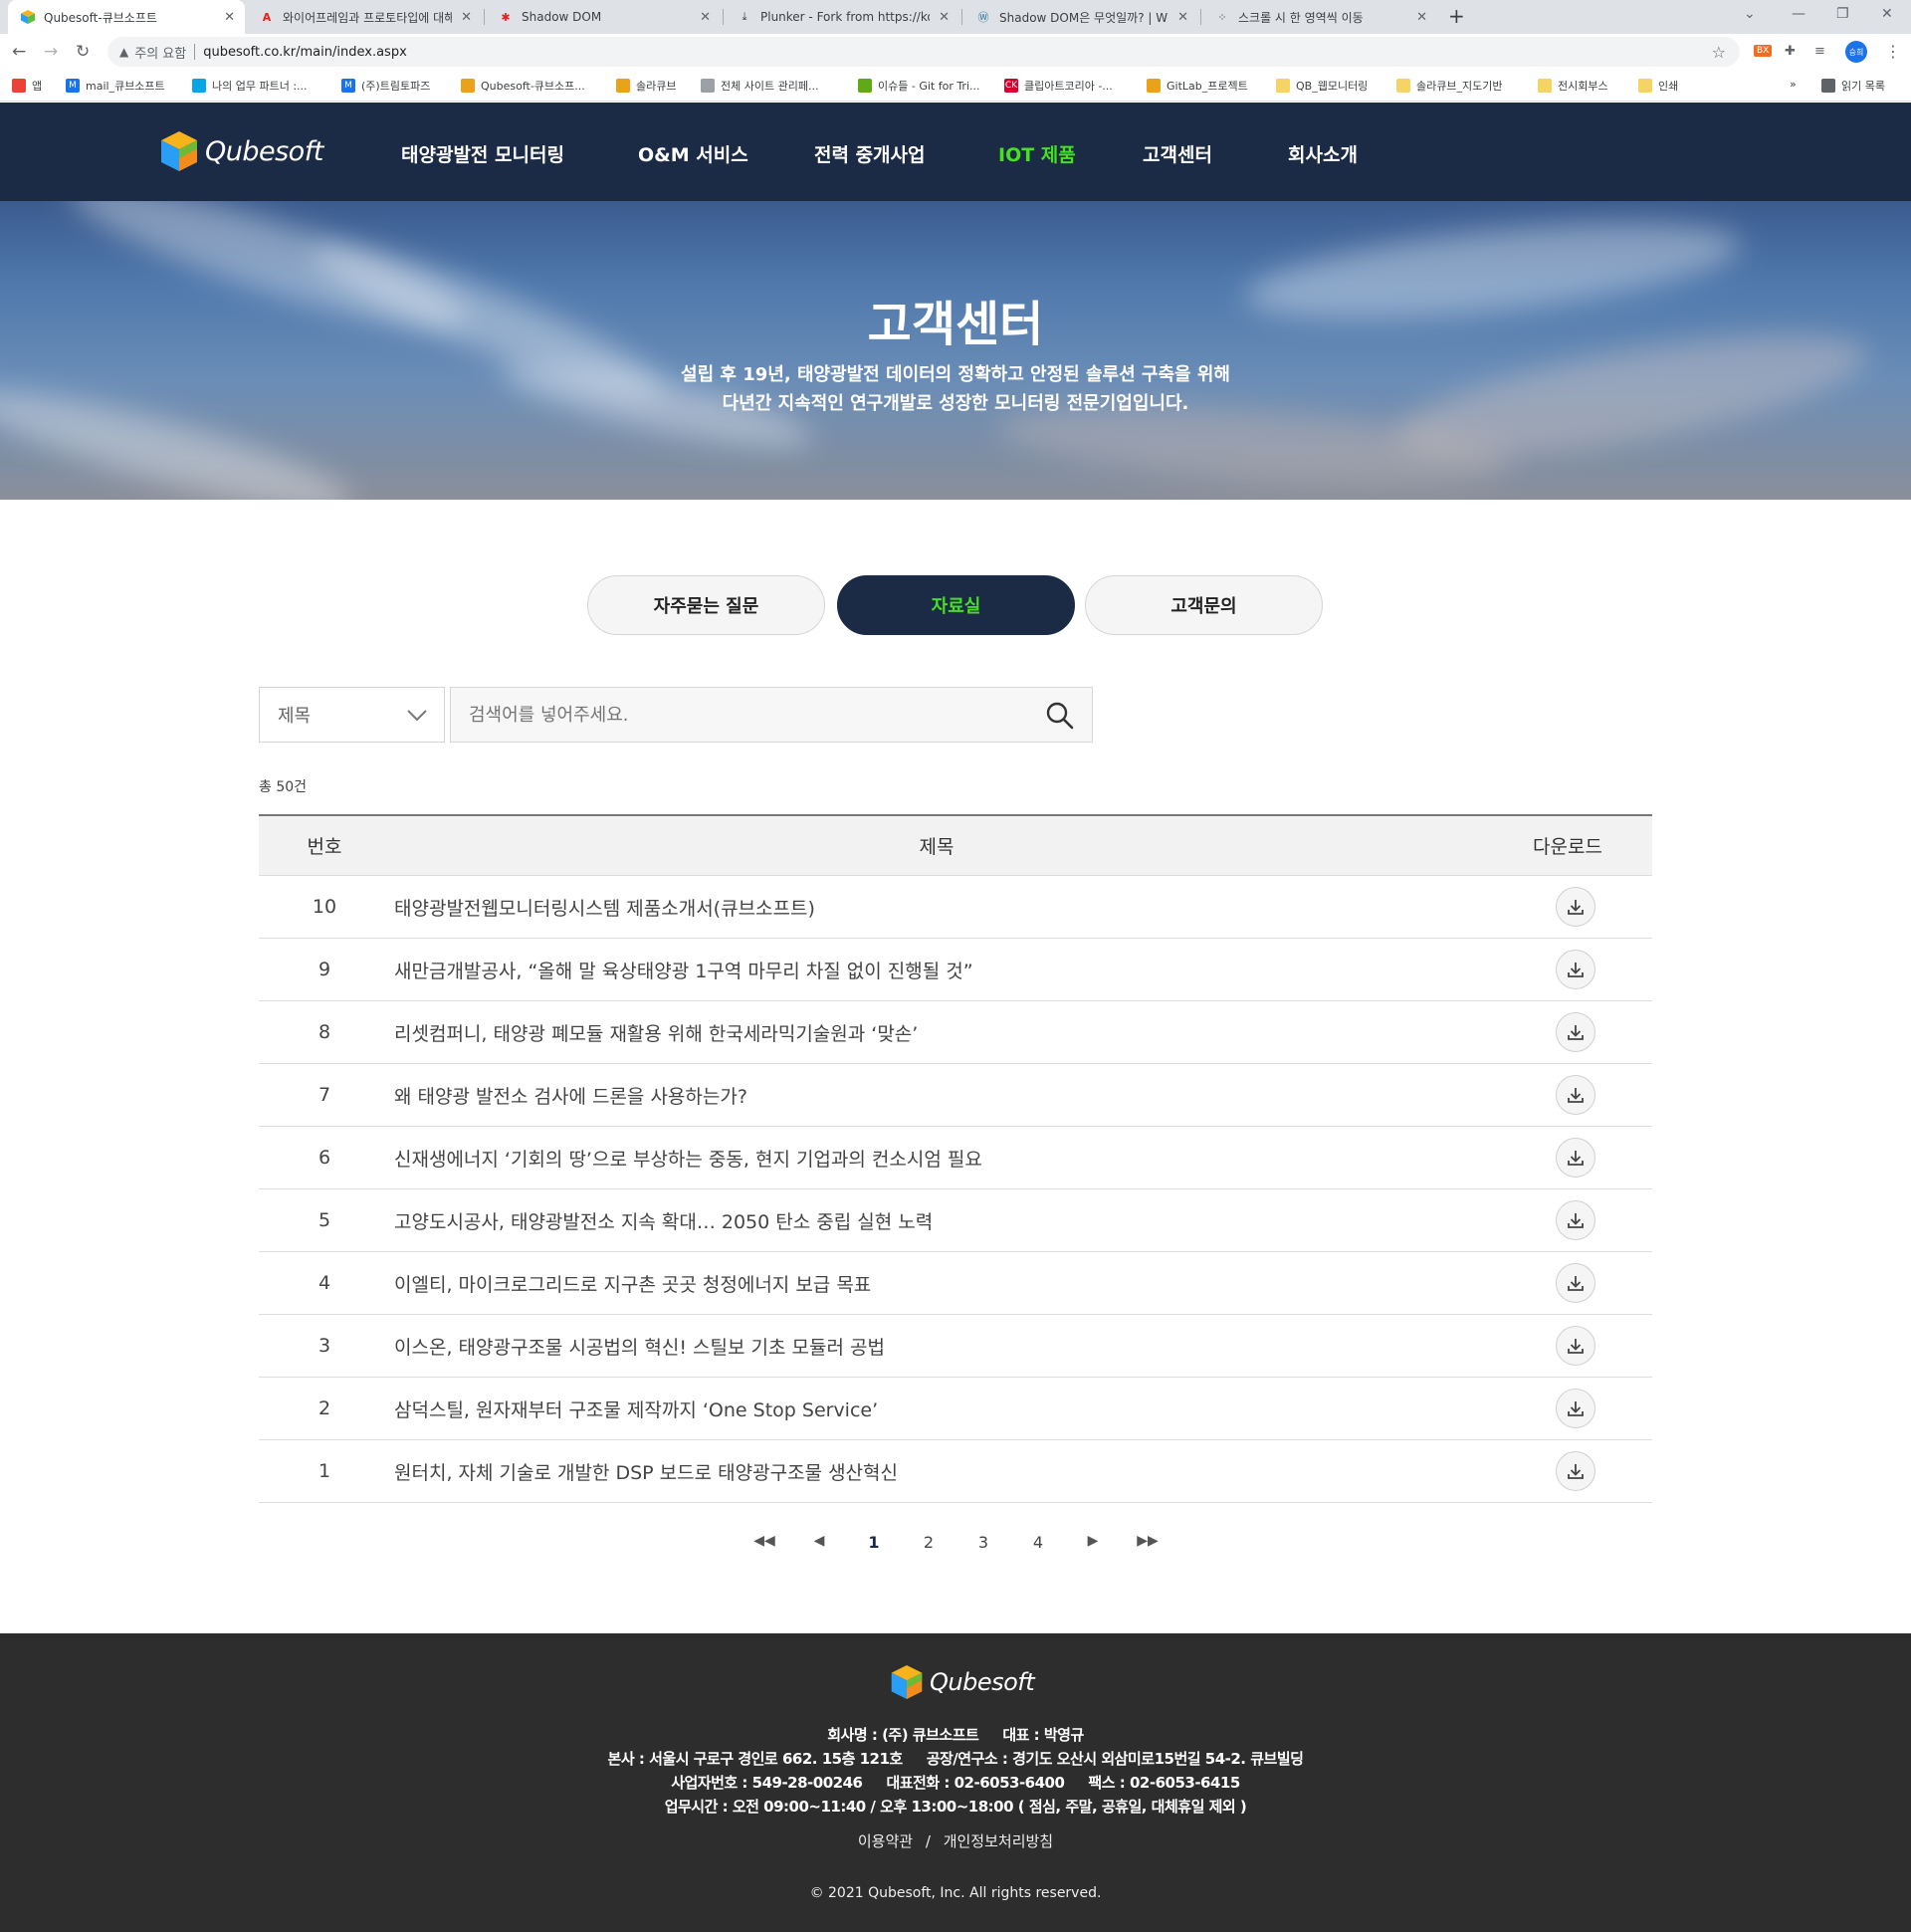 The width and height of the screenshot is (1911, 1932). Describe the element at coordinates (1449, 86) in the screenshot. I see `bookmark-item: 솔라큐브_지도기반` at that location.